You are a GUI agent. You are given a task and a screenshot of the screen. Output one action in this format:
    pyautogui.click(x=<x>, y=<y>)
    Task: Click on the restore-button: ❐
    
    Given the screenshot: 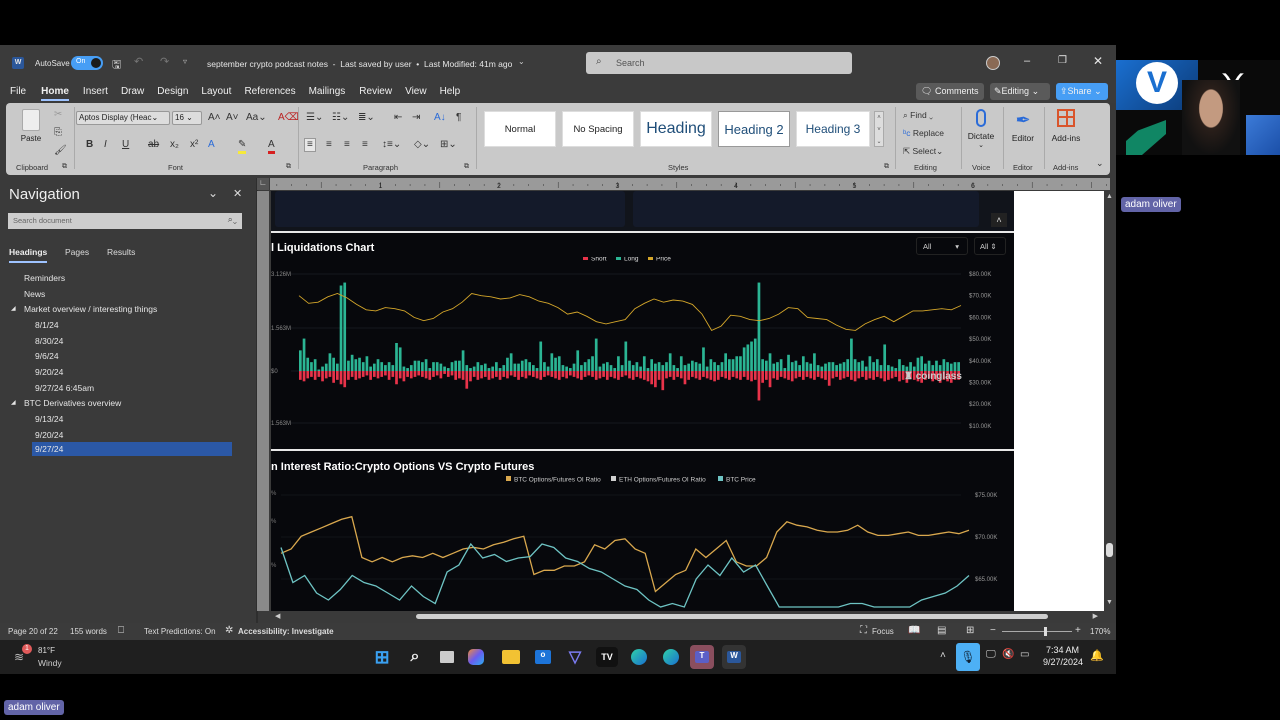 What is the action you would take?
    pyautogui.click(x=1062, y=60)
    